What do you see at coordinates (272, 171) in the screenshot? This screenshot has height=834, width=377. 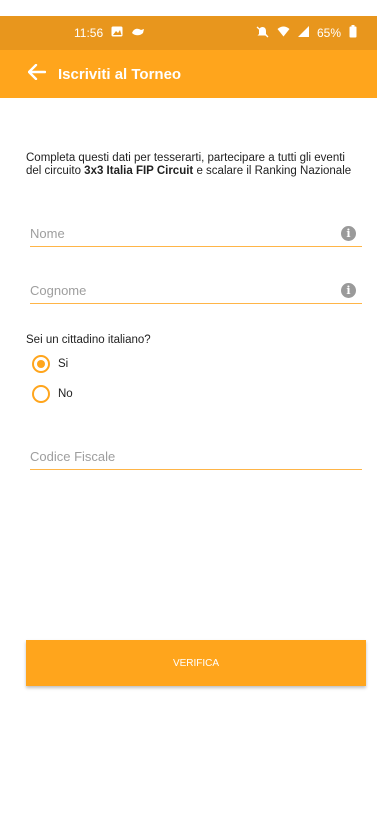 I see `intro-line-2-suffix: e scalare il Ranking Nazionale` at bounding box center [272, 171].